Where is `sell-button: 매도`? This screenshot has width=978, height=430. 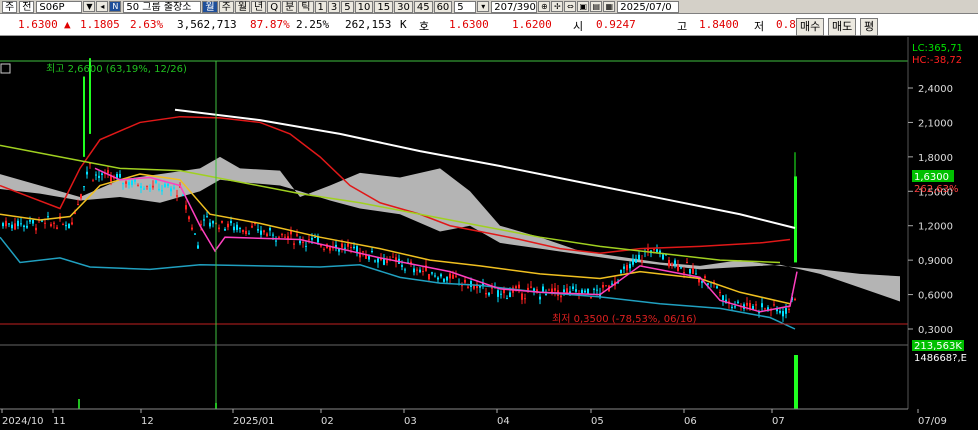
sell-button: 매도 is located at coordinates (842, 27).